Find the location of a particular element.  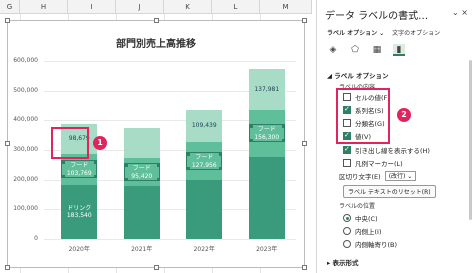

checkbox-legend-key is located at coordinates (347, 163).